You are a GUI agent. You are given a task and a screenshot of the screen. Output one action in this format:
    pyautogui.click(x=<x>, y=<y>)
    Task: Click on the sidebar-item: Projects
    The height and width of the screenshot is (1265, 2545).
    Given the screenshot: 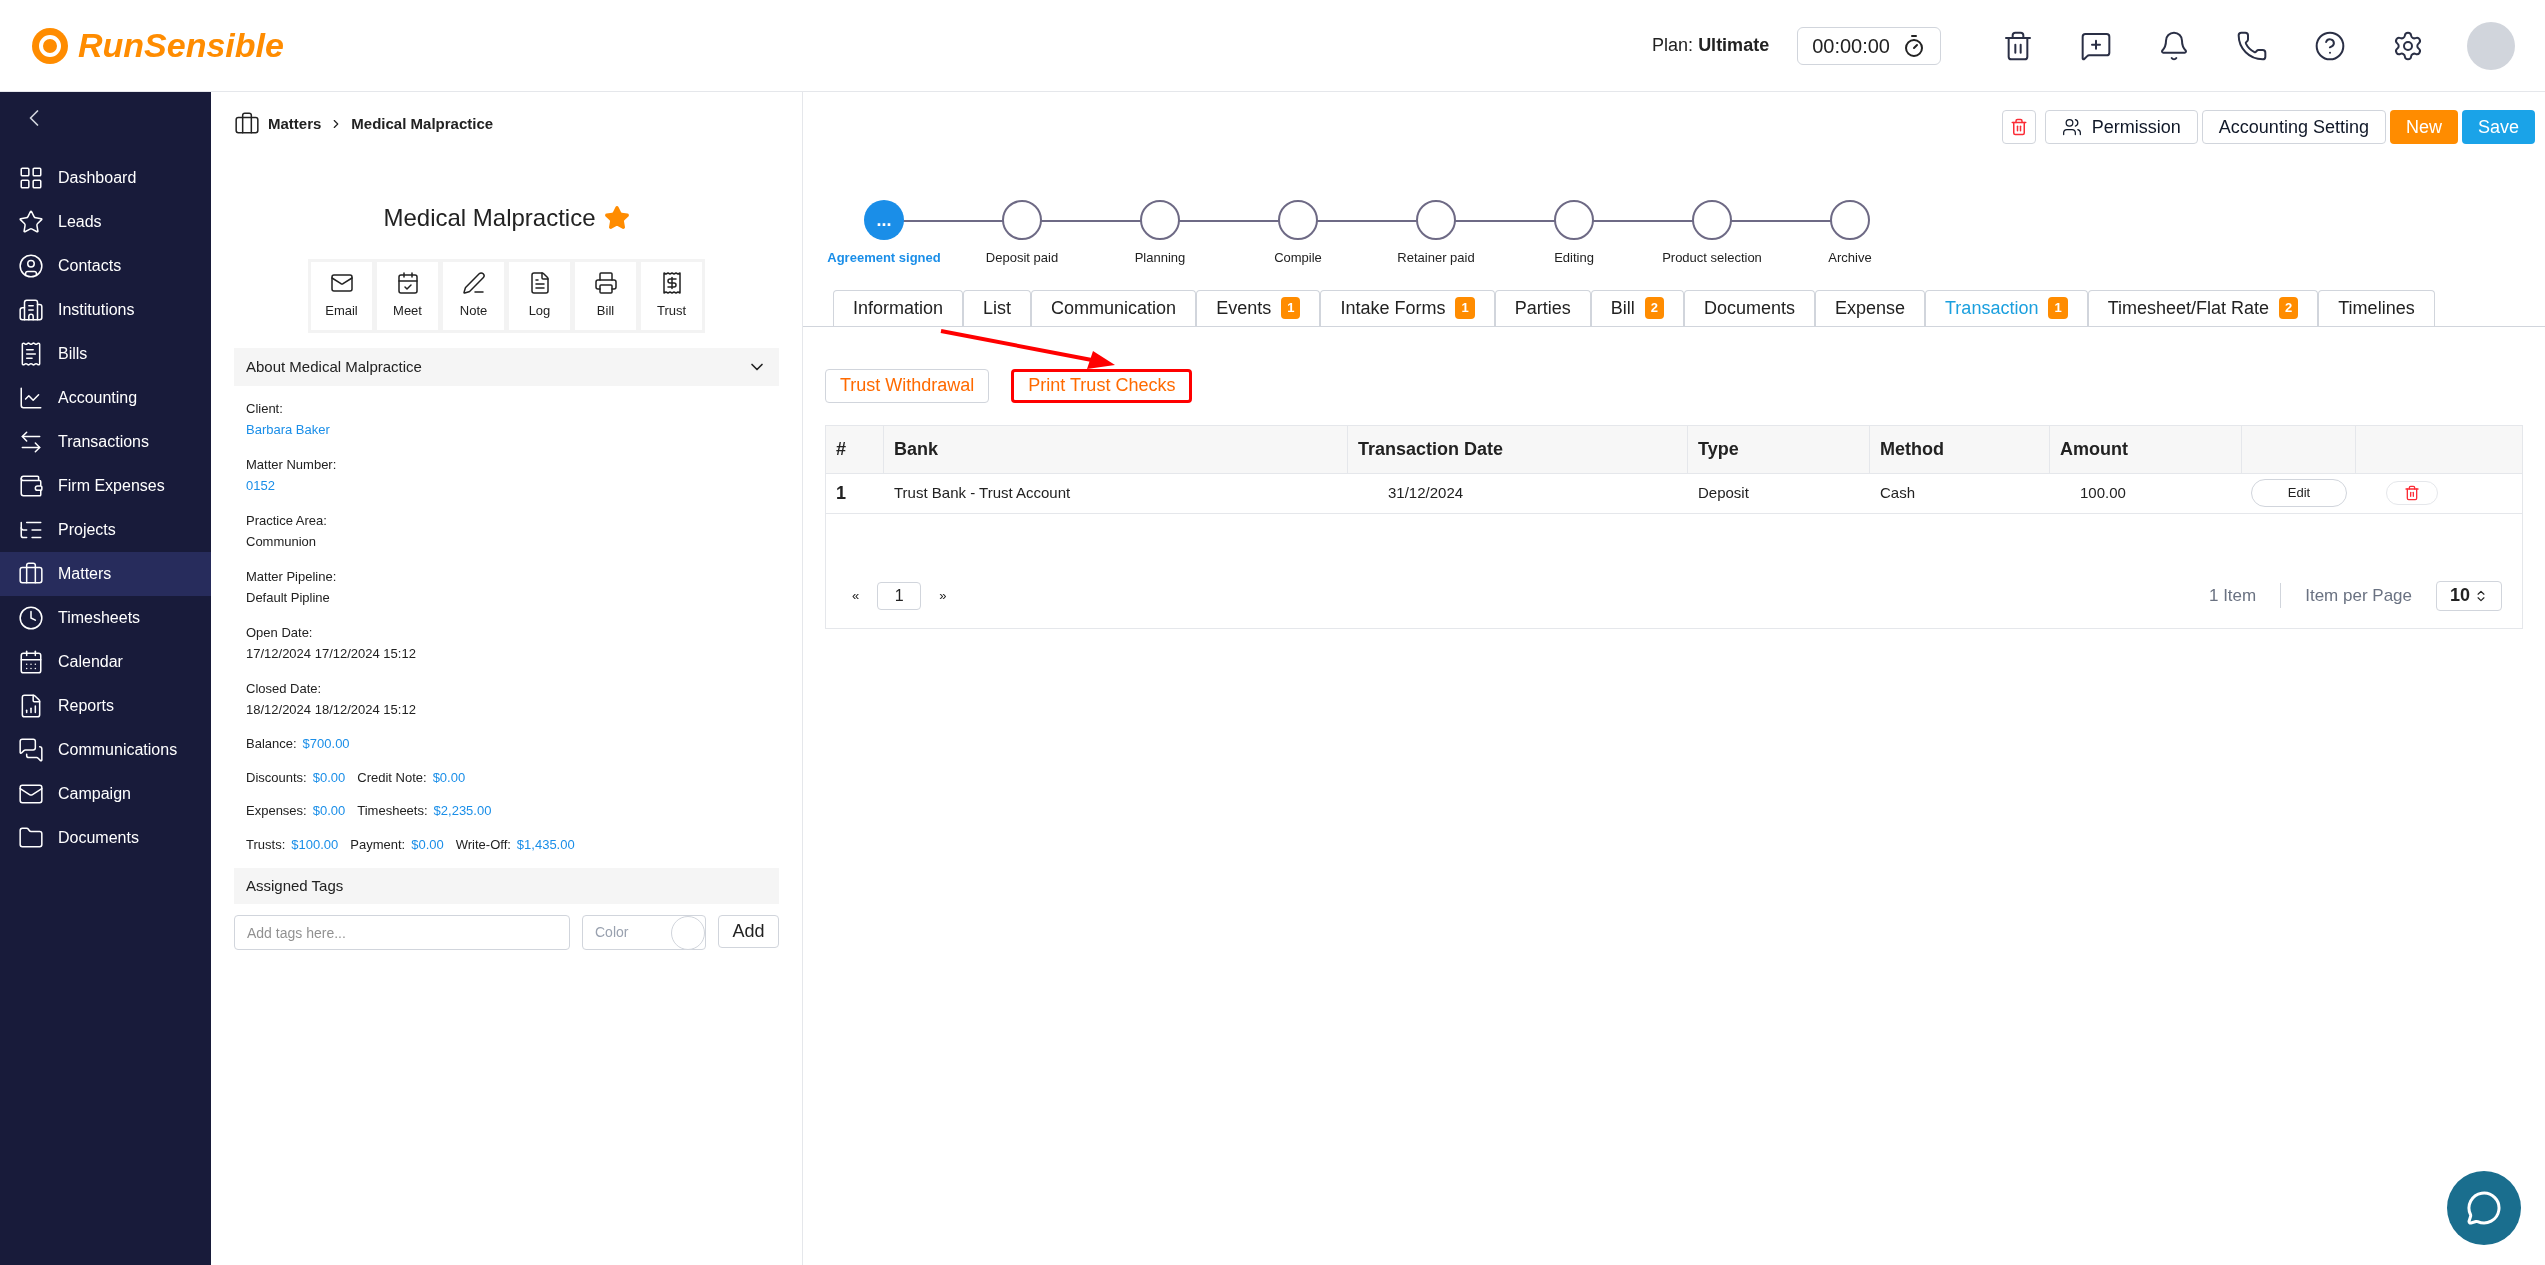 What is the action you would take?
    pyautogui.click(x=105, y=530)
    